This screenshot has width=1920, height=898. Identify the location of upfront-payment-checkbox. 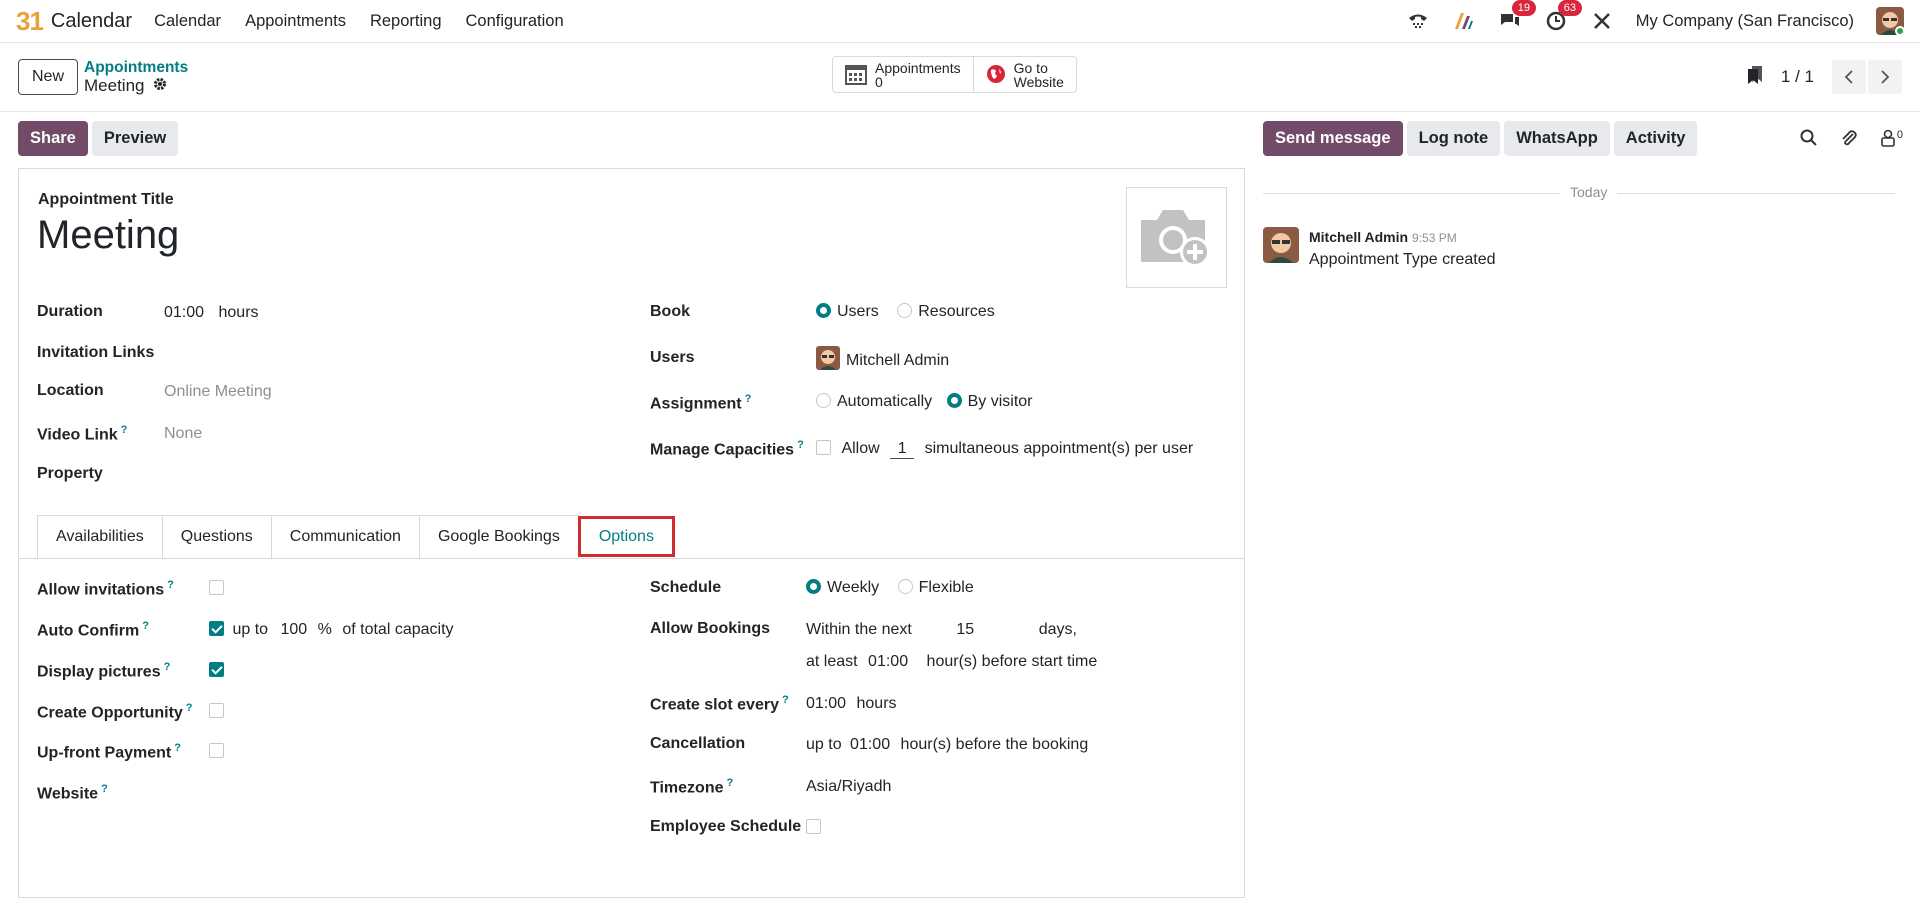
(216, 750).